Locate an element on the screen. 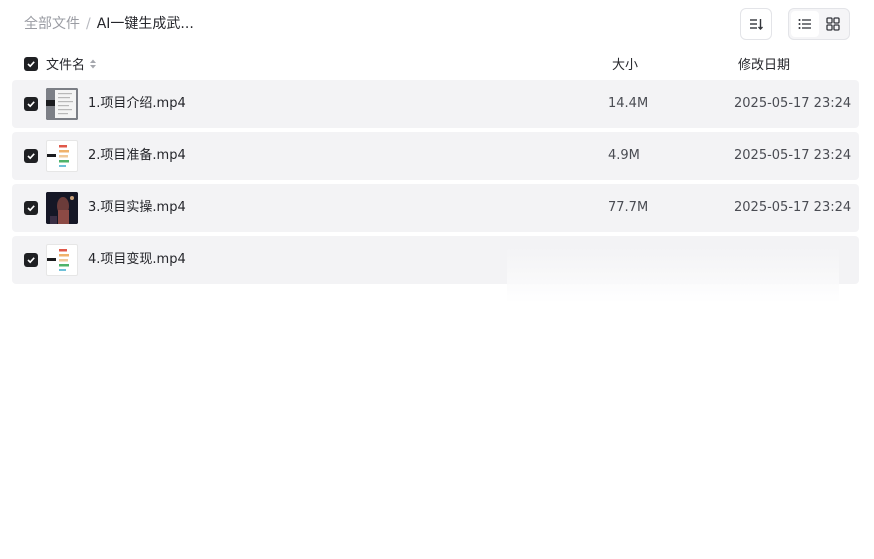  list-view-button is located at coordinates (805, 24).